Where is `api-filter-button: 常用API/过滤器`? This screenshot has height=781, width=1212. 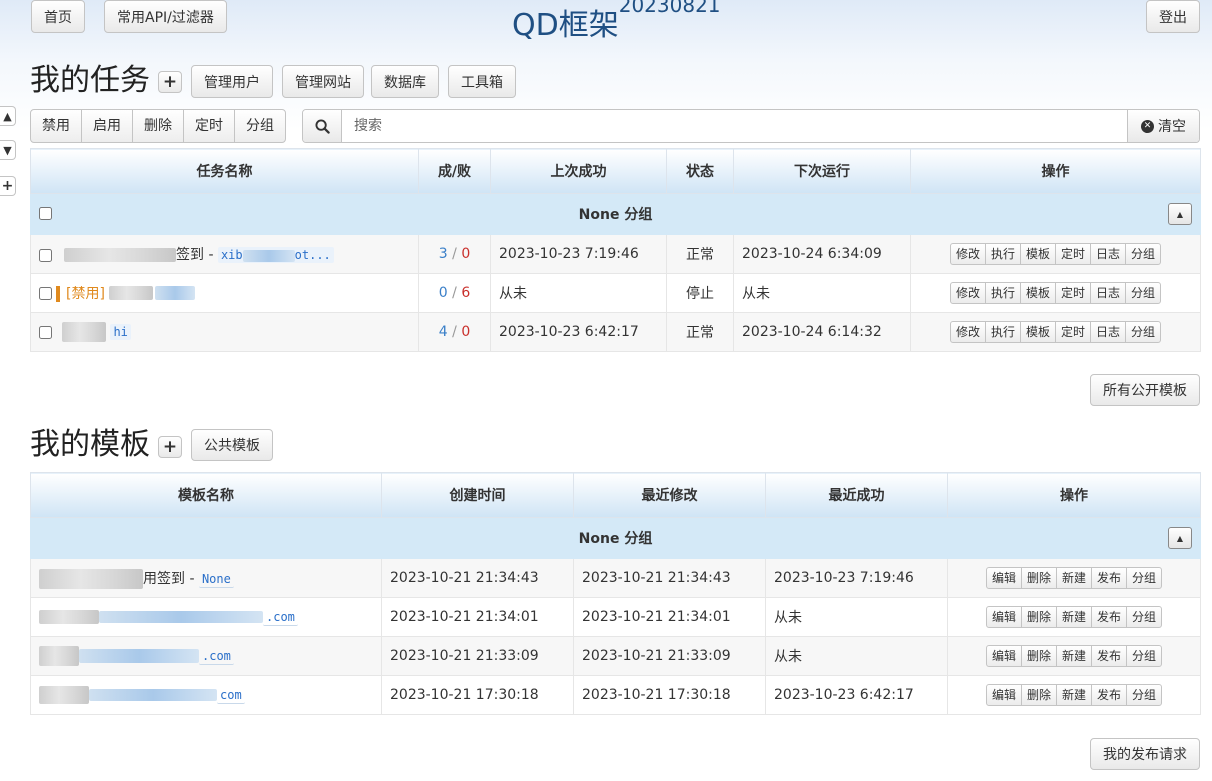
api-filter-button: 常用API/过滤器 is located at coordinates (165, 16).